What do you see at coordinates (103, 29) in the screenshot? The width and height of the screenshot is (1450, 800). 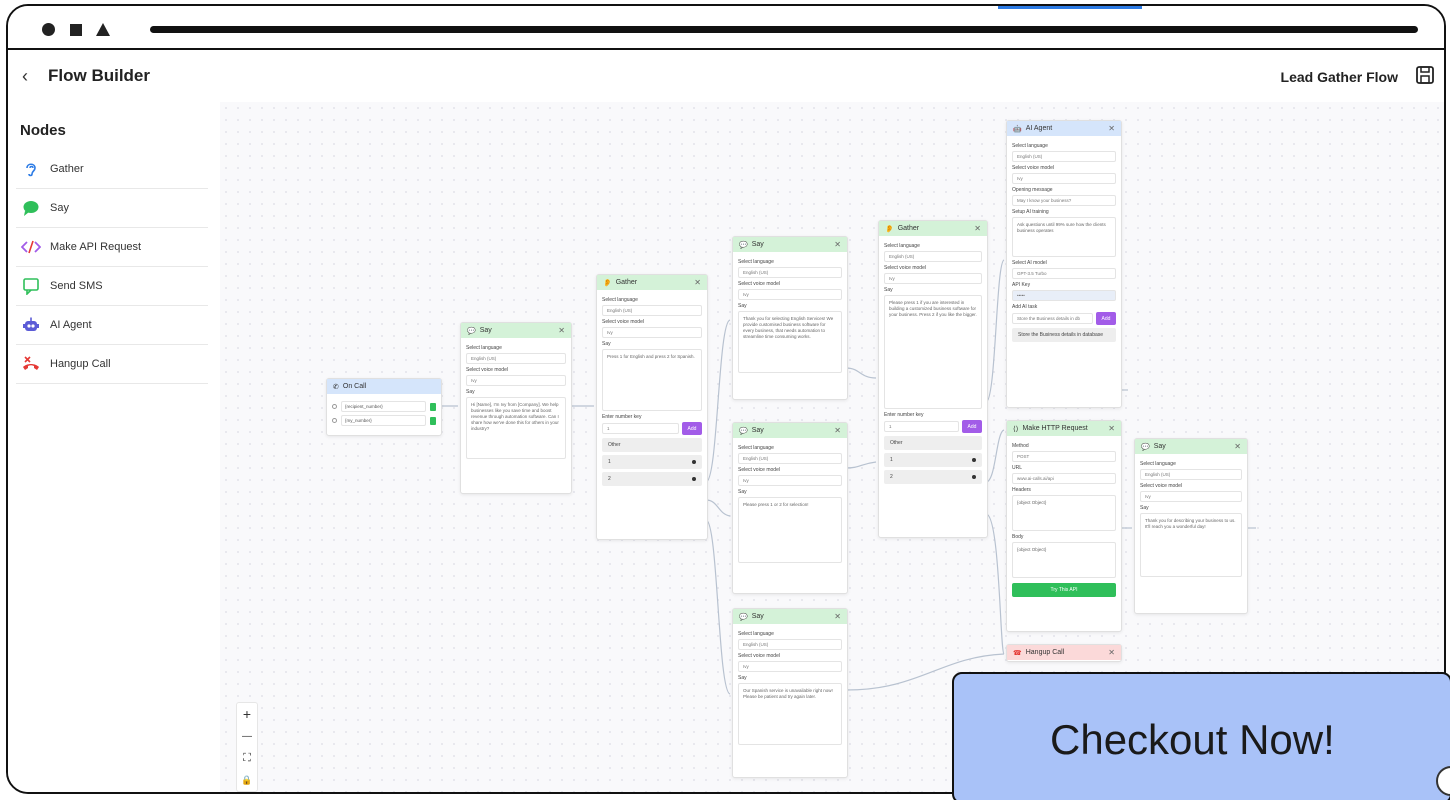 I see `window-triangle-icon` at bounding box center [103, 29].